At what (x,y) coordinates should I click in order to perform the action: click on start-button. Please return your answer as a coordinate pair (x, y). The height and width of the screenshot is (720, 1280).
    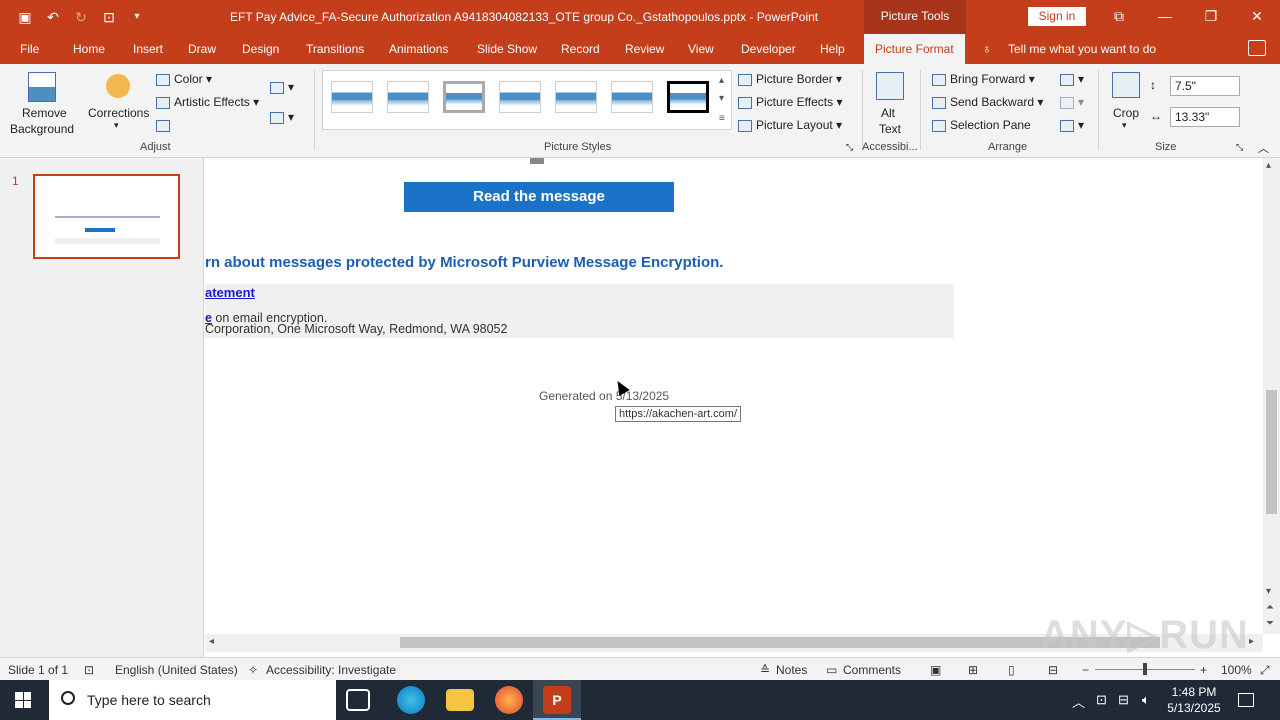
    Looking at the image, I should click on (24, 700).